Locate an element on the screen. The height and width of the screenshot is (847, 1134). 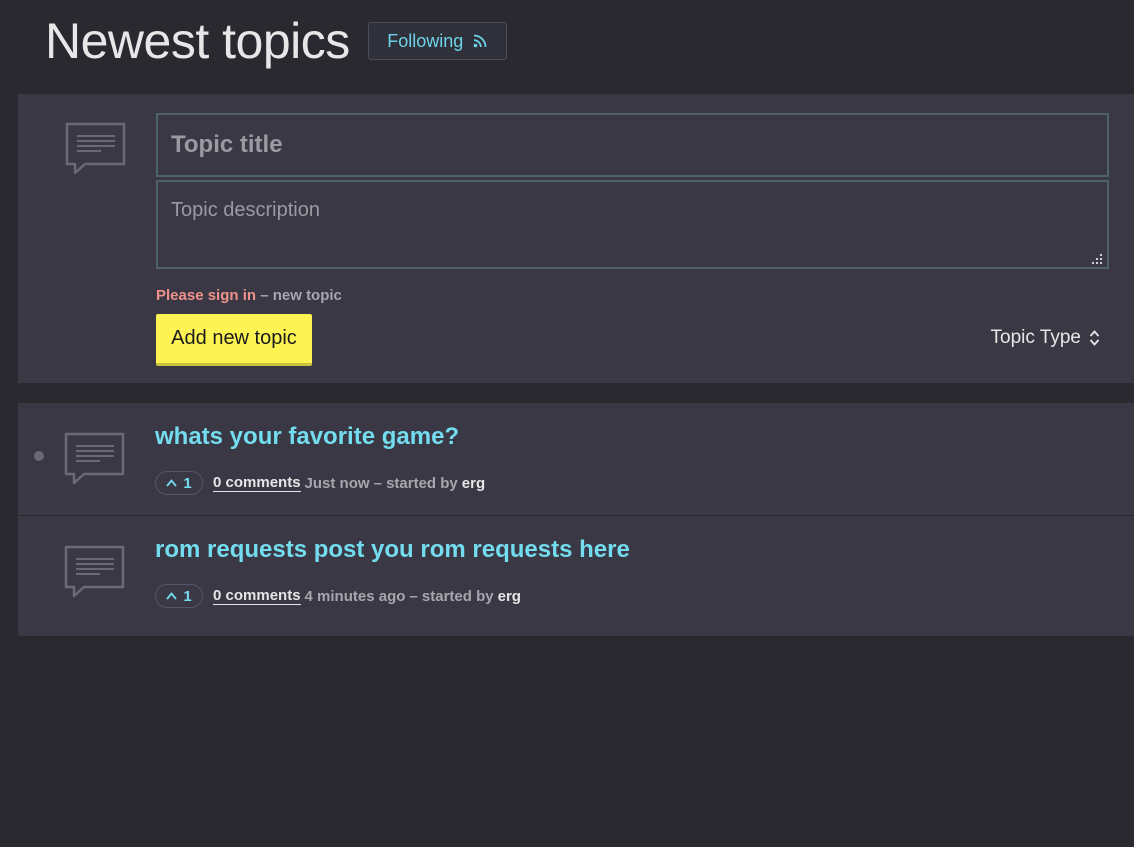
topic-time: 4 minutes ago is located at coordinates (355, 596).